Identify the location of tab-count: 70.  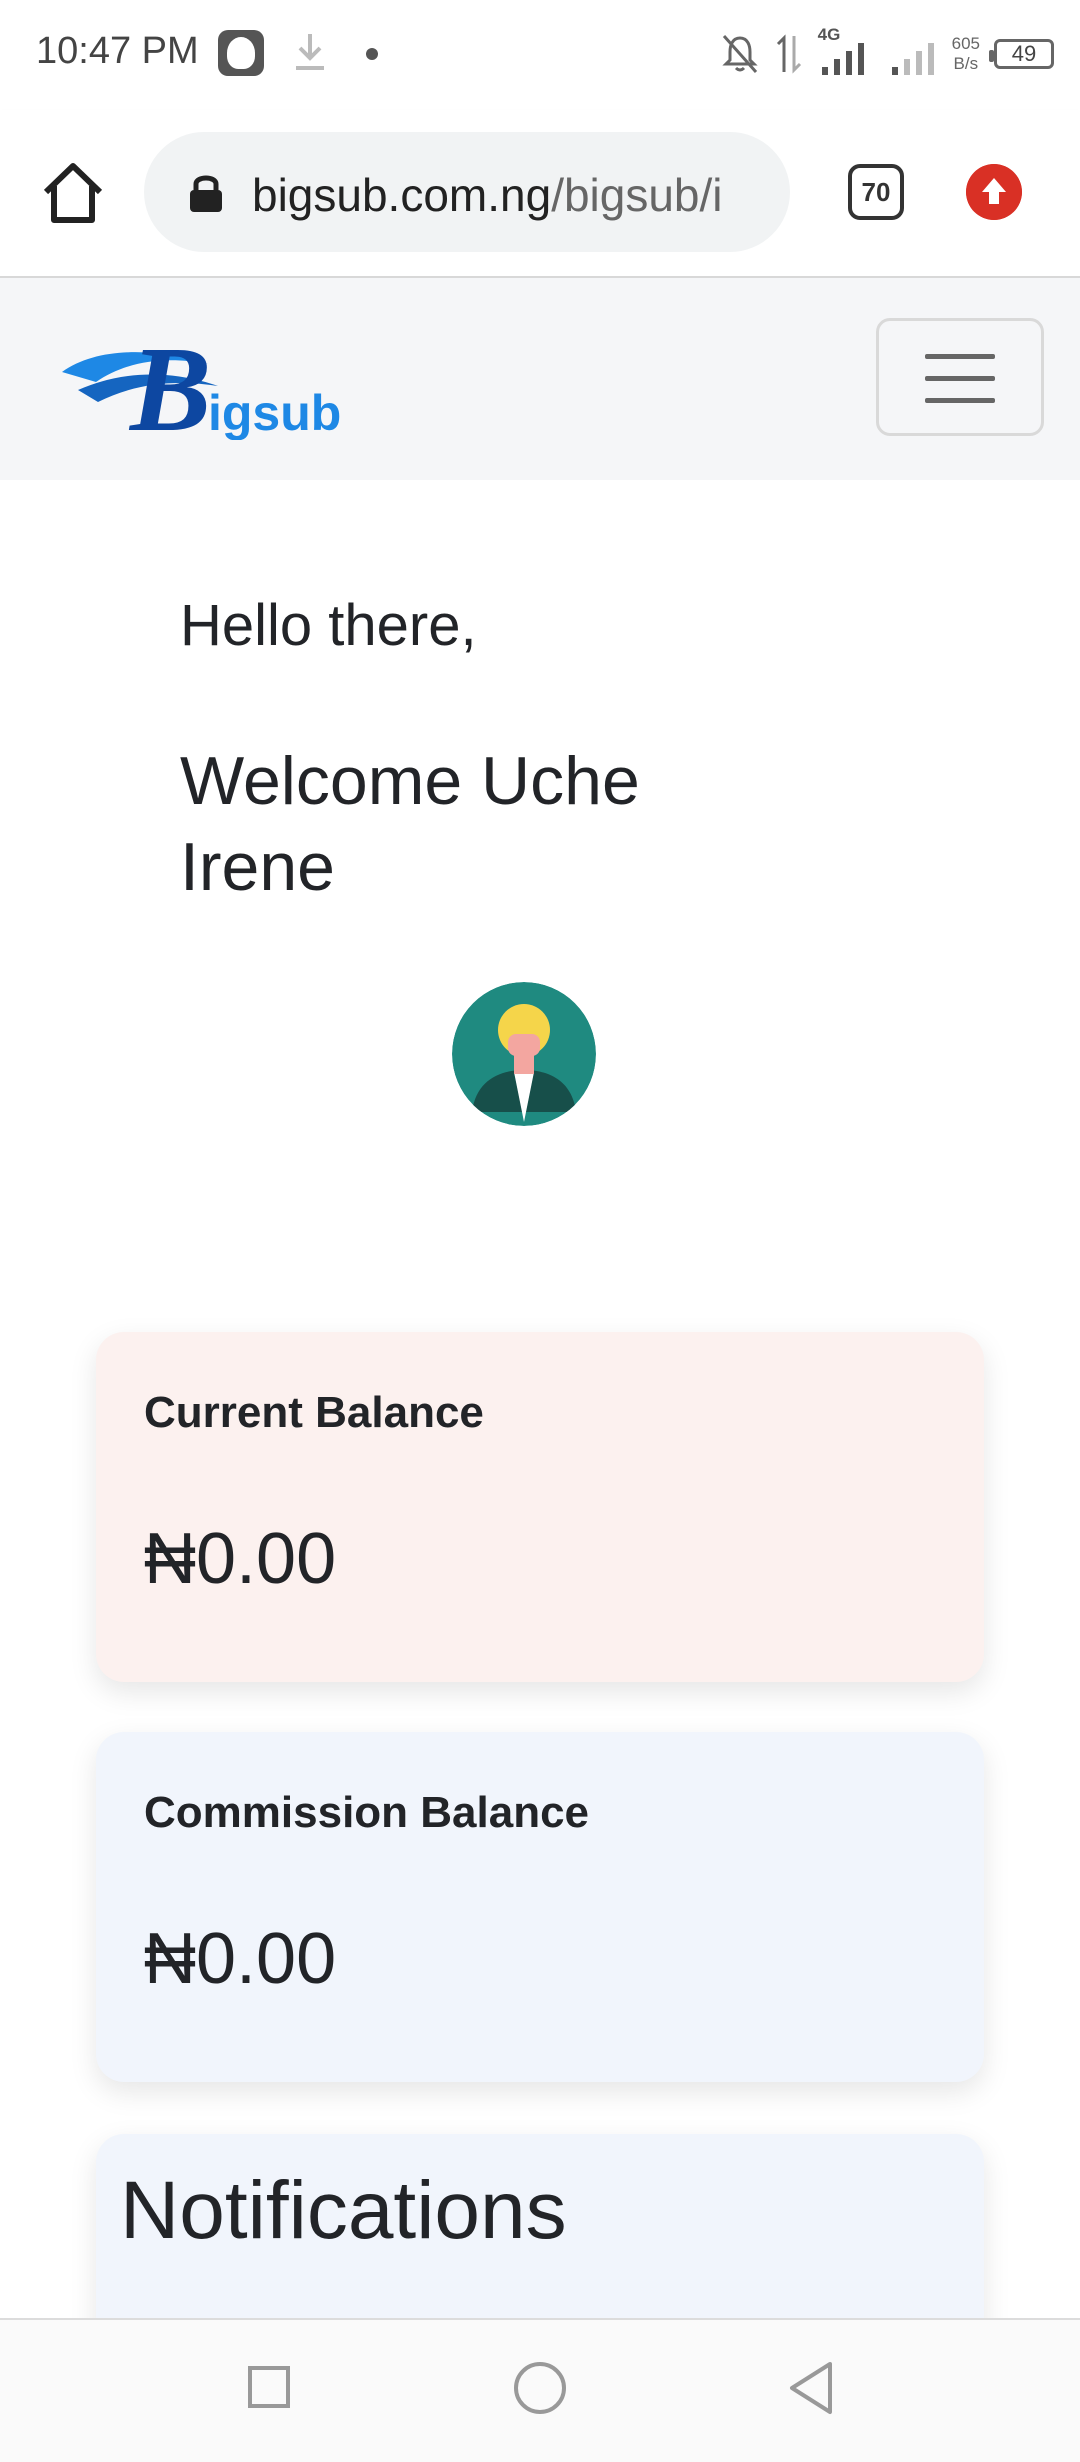
(876, 191).